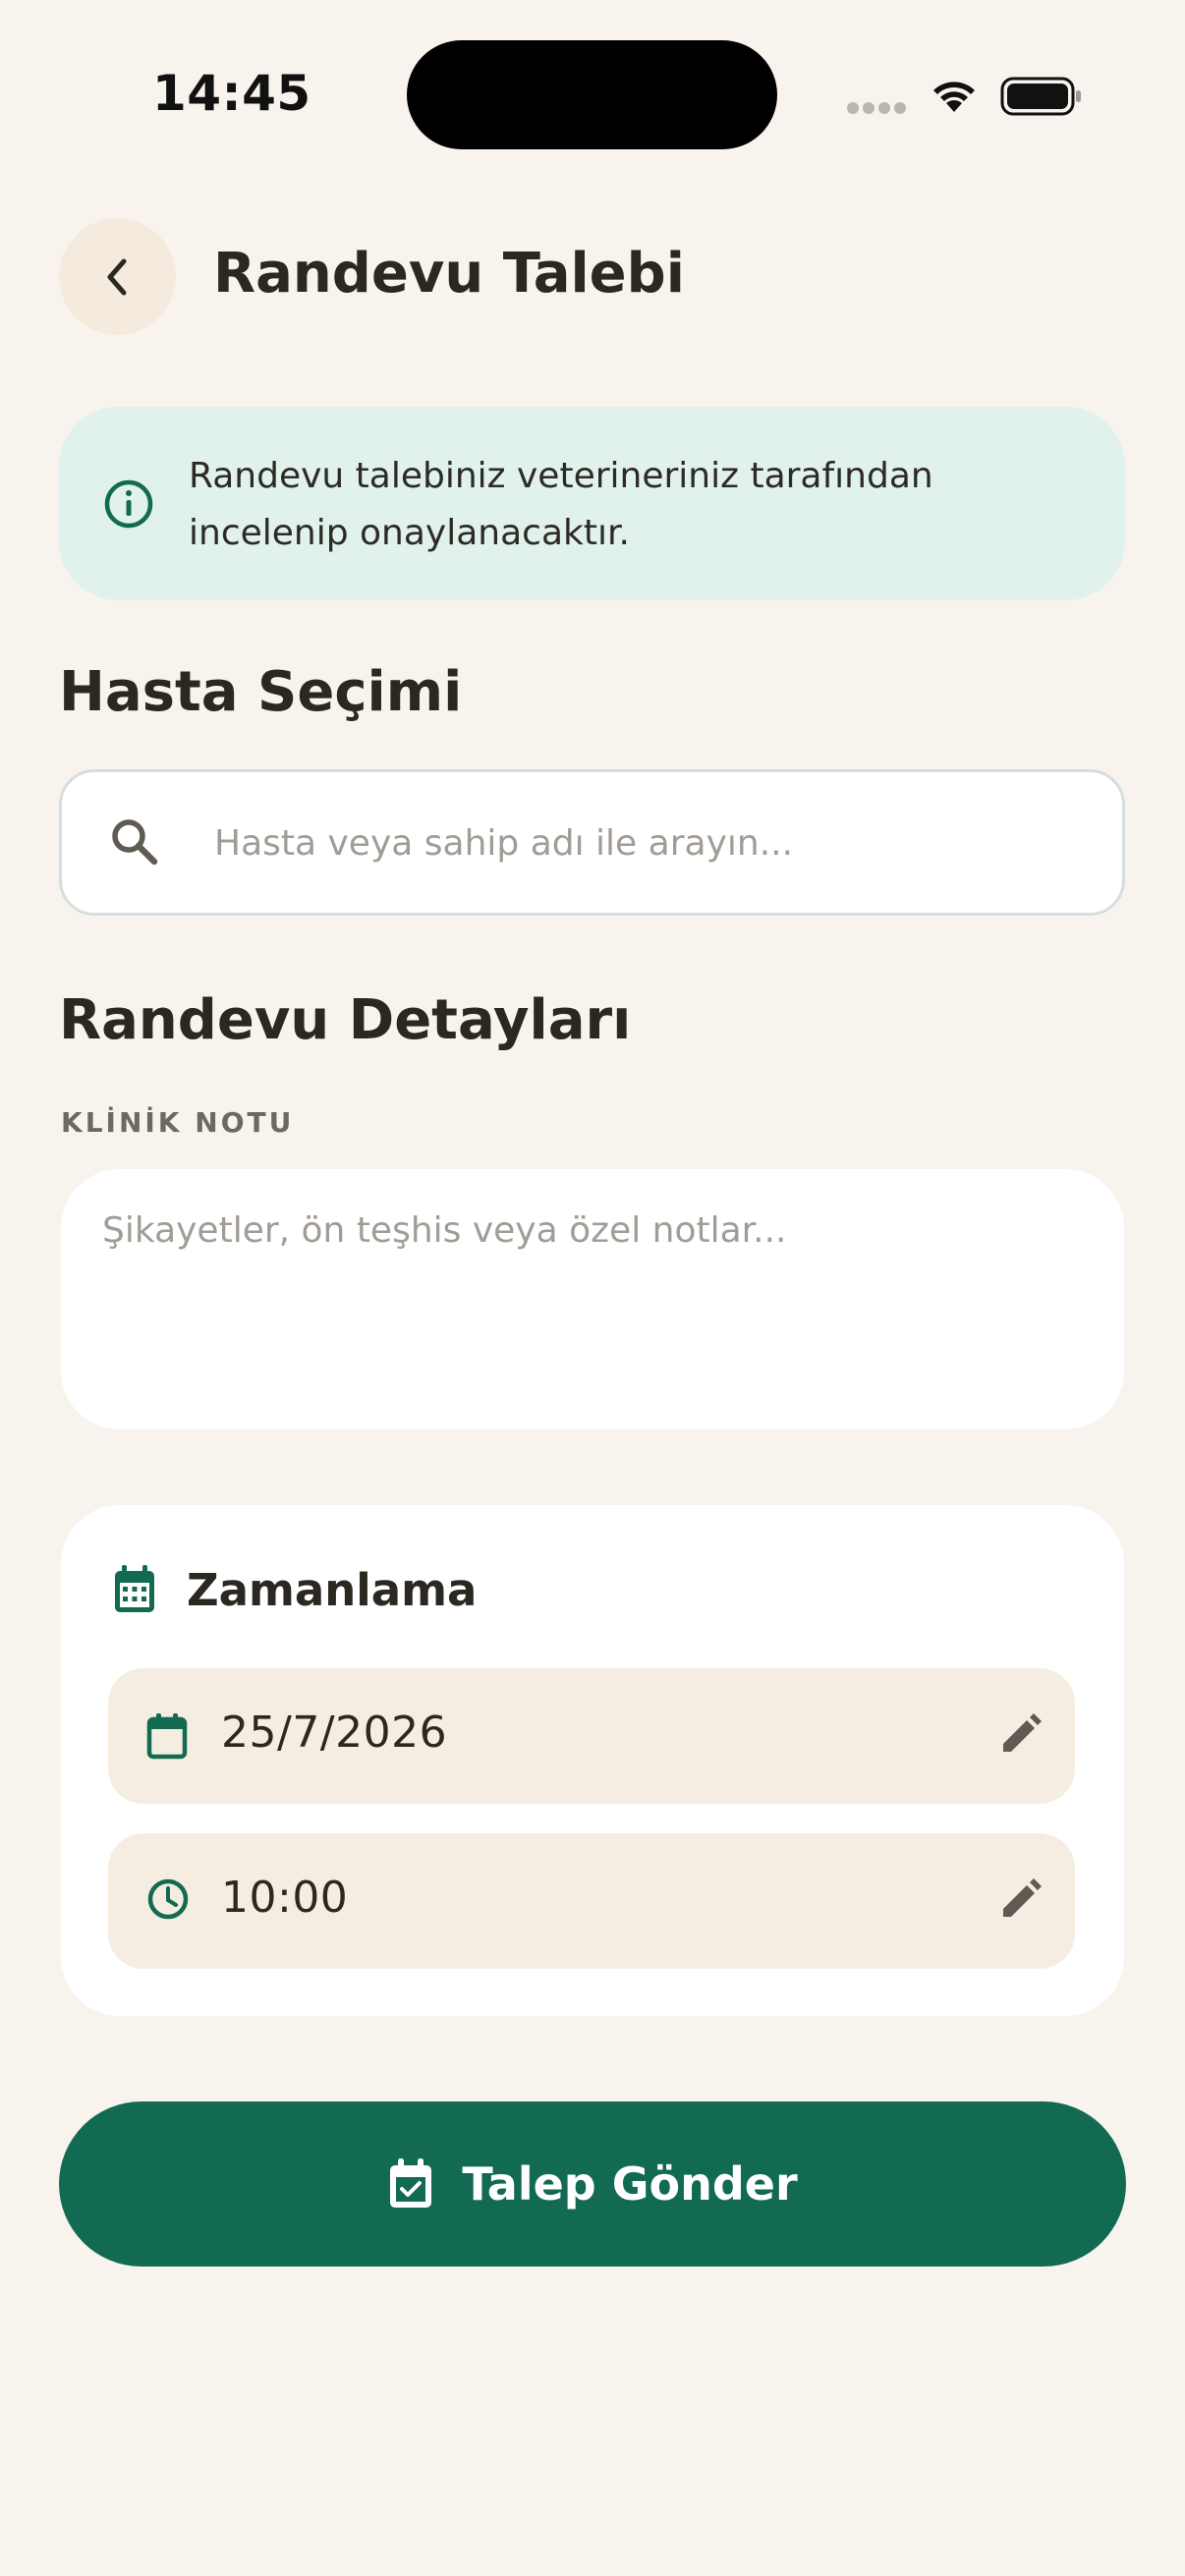 The width and height of the screenshot is (1185, 2576). What do you see at coordinates (411, 2183) in the screenshot?
I see `calendar-check-icon` at bounding box center [411, 2183].